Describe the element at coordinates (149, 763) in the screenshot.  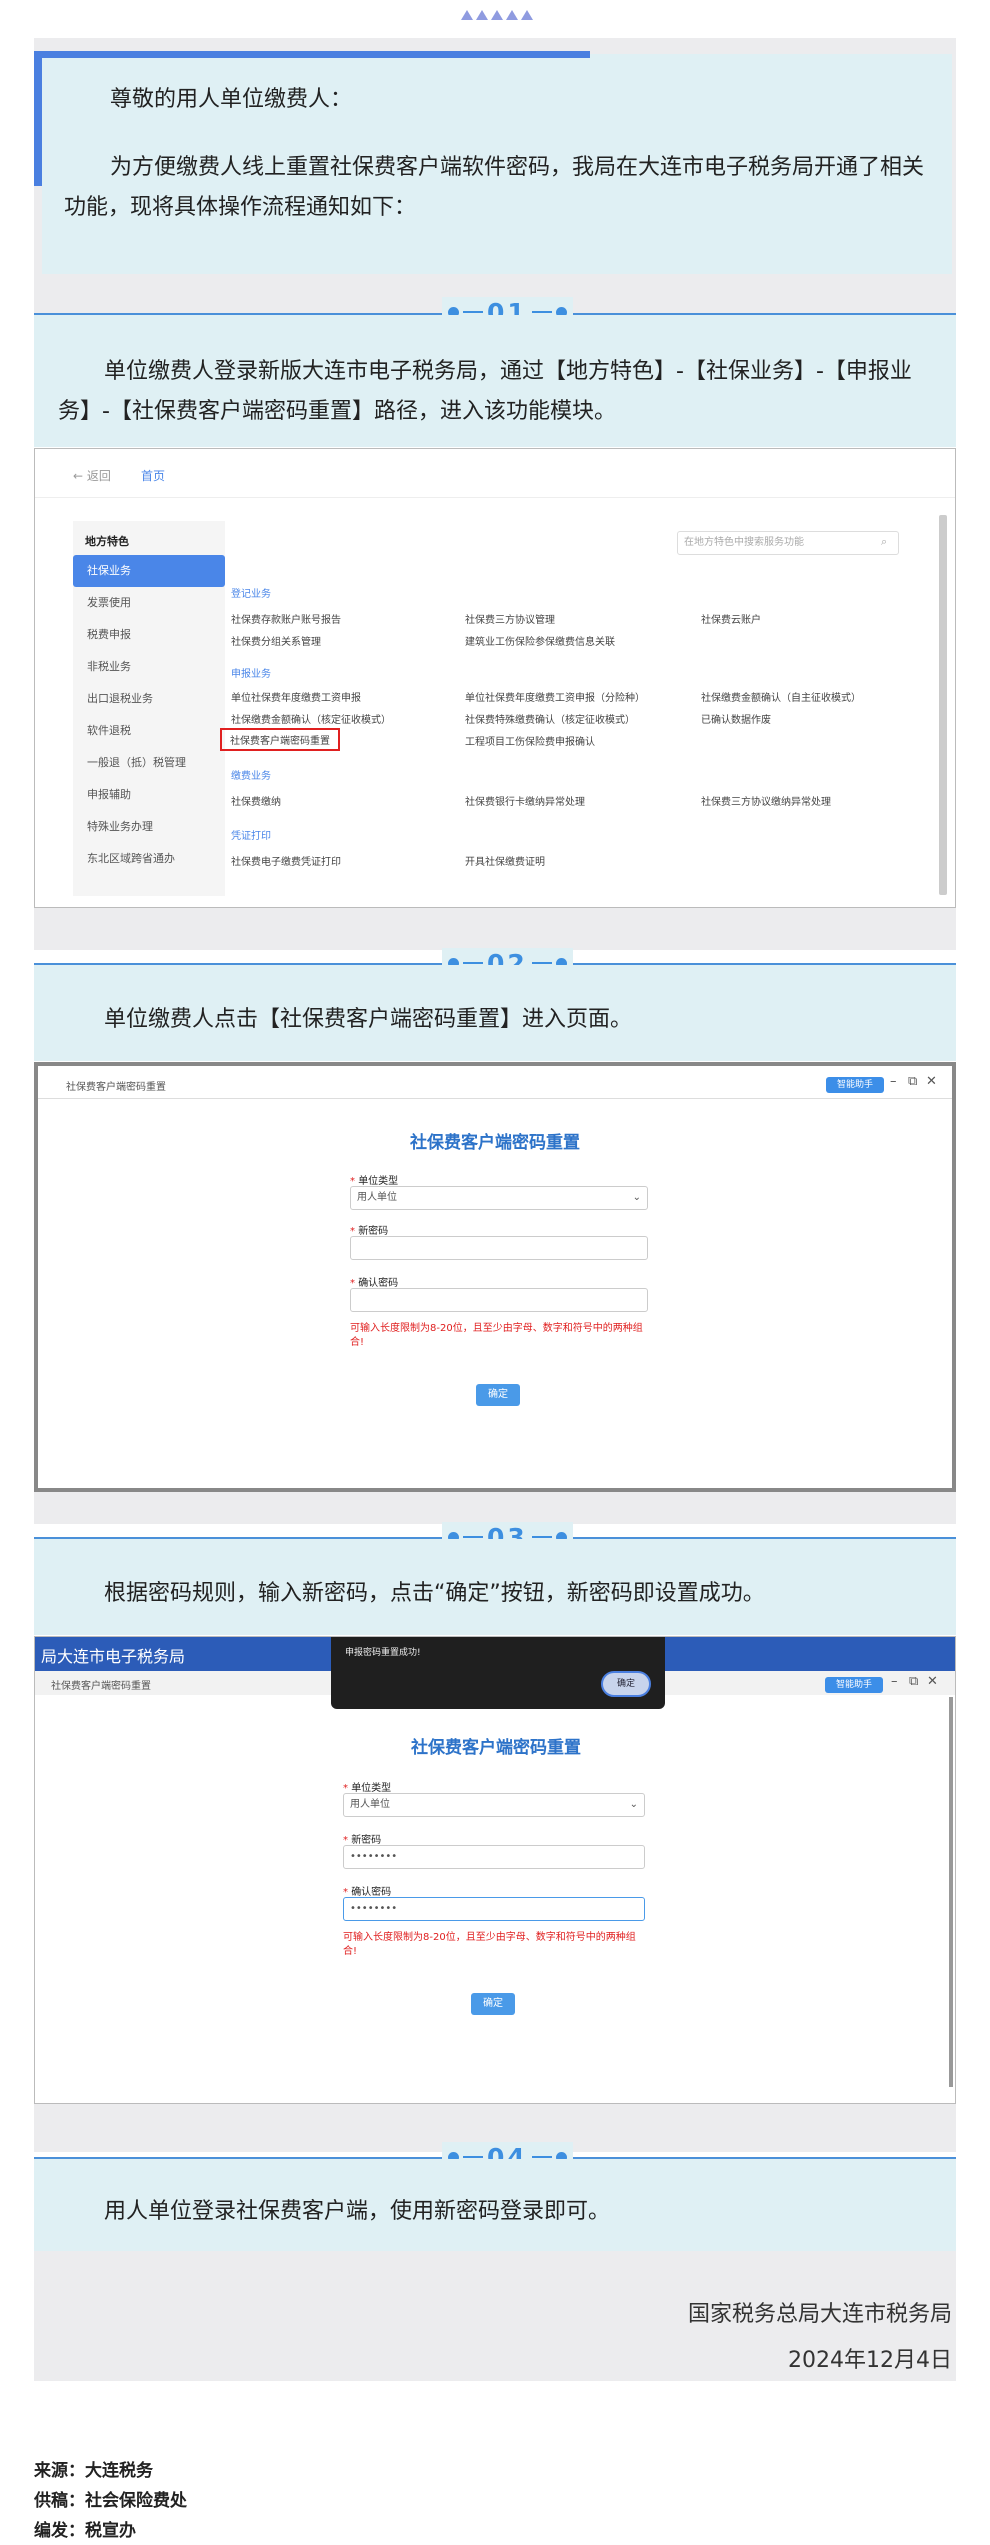
I see `menu-item: 一般退（抵）税管理` at that location.